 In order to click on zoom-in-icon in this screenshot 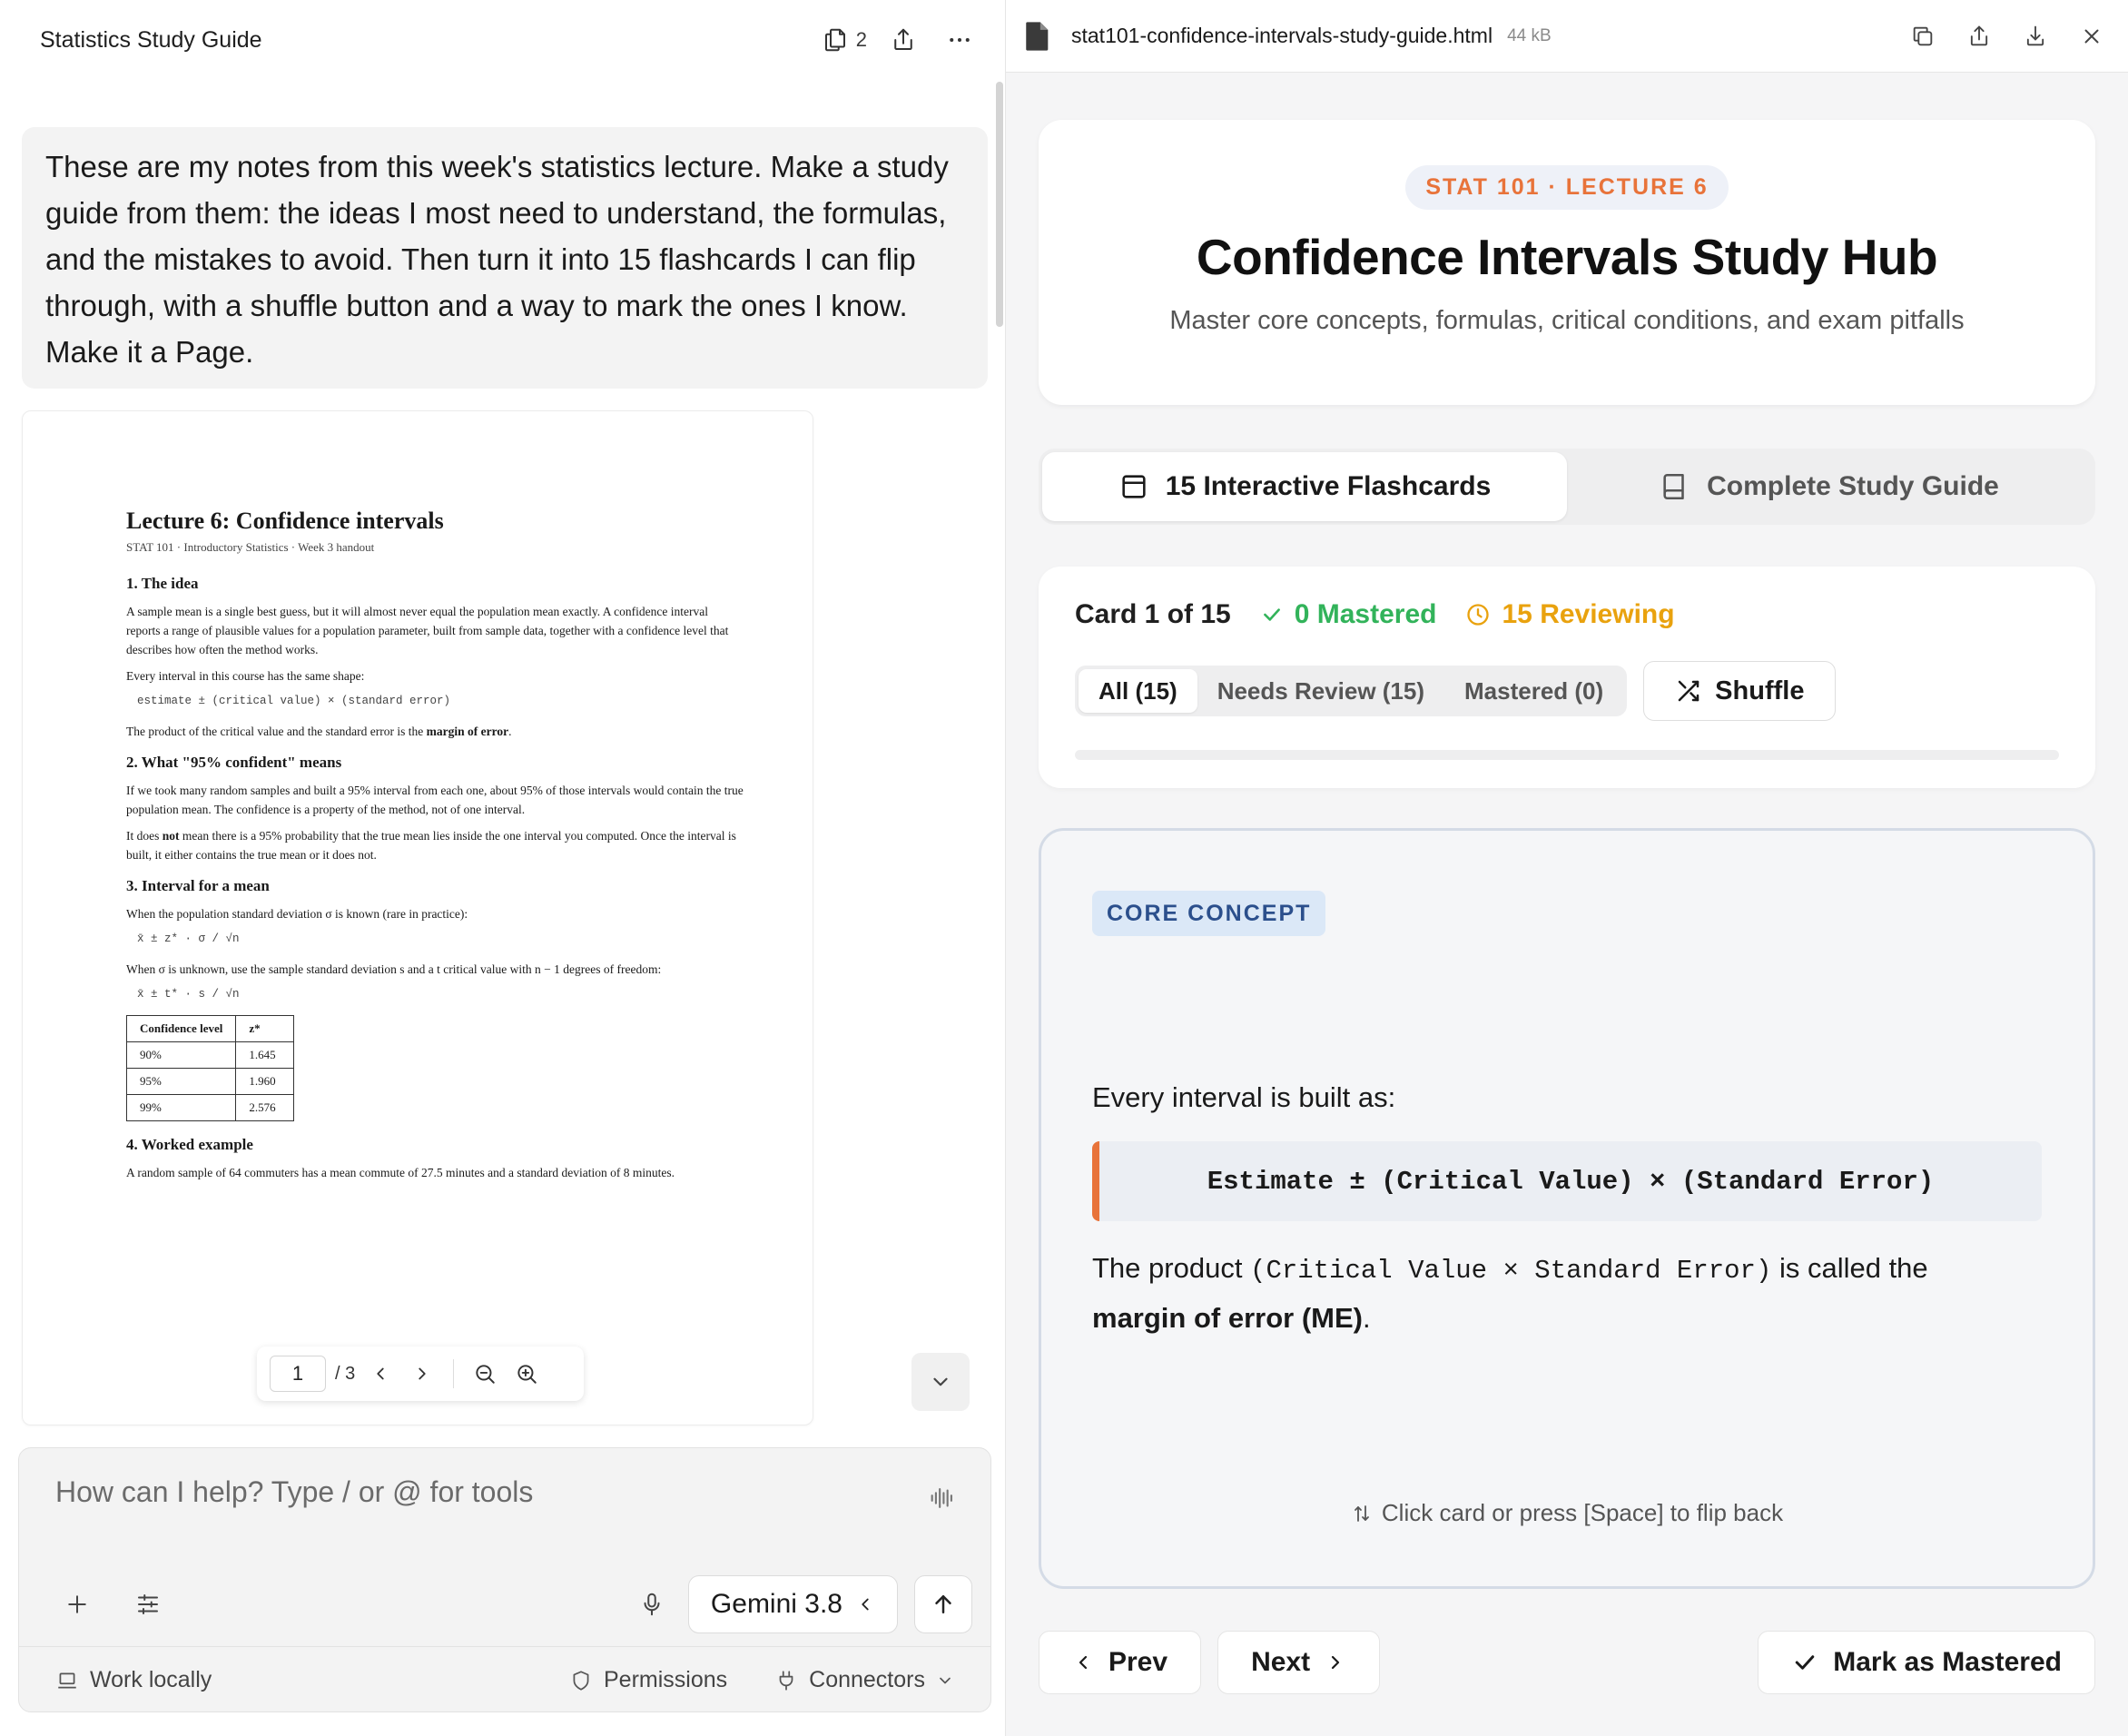, I will do `click(526, 1374)`.